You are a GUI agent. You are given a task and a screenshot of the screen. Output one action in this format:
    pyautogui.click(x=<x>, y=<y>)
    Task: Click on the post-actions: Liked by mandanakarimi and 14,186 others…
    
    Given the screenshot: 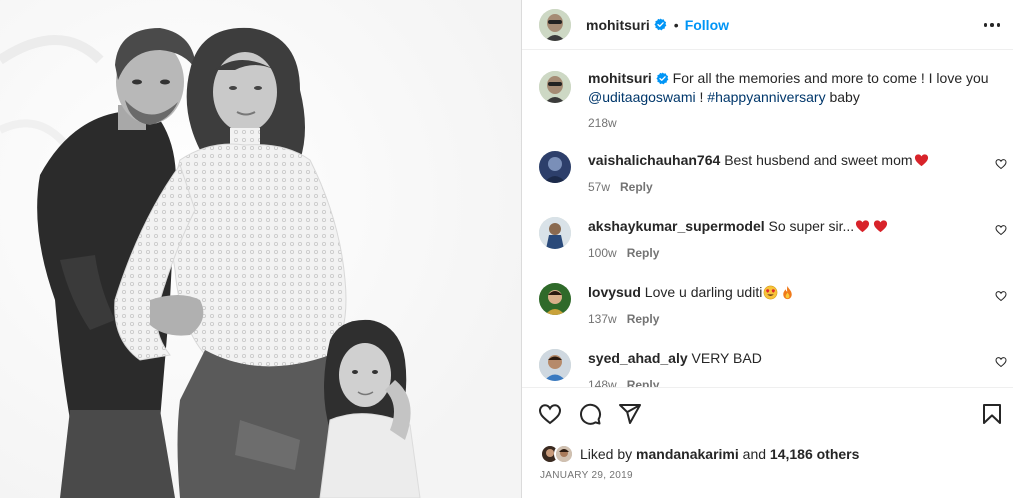 What is the action you would take?
    pyautogui.click(x=767, y=442)
    